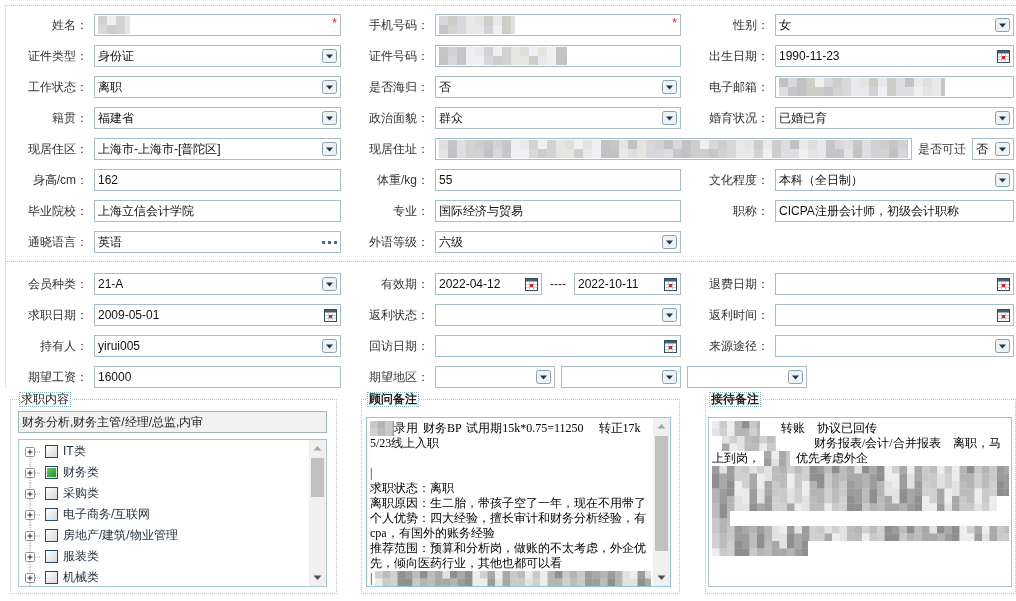 Image resolution: width=1016 pixels, height=601 pixels. What do you see at coordinates (329, 242) in the screenshot?
I see `more-dots-icon` at bounding box center [329, 242].